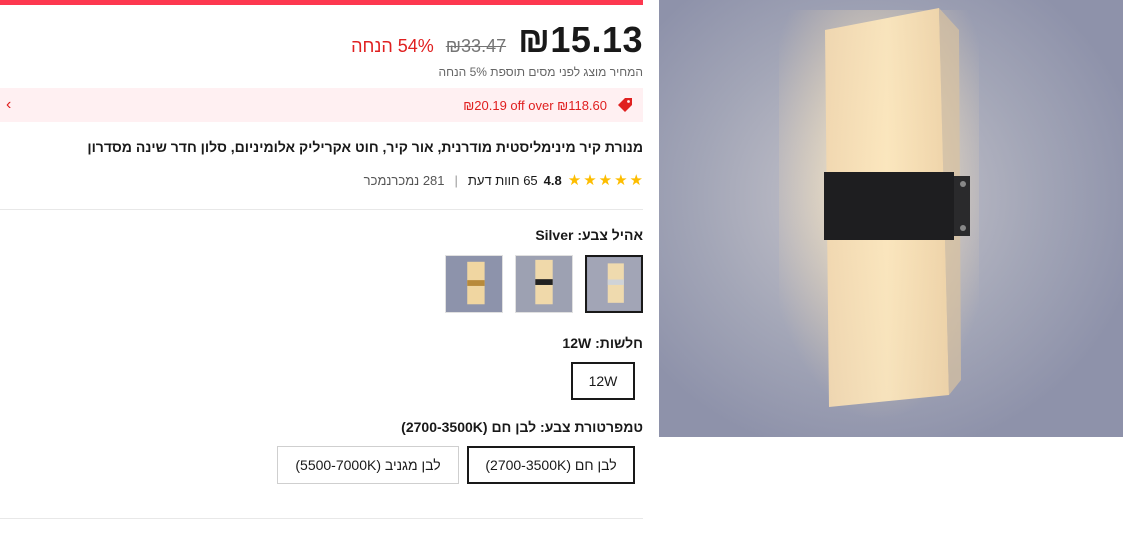 This screenshot has width=1123, height=537. I want to click on color-option-gold, so click(474, 284).